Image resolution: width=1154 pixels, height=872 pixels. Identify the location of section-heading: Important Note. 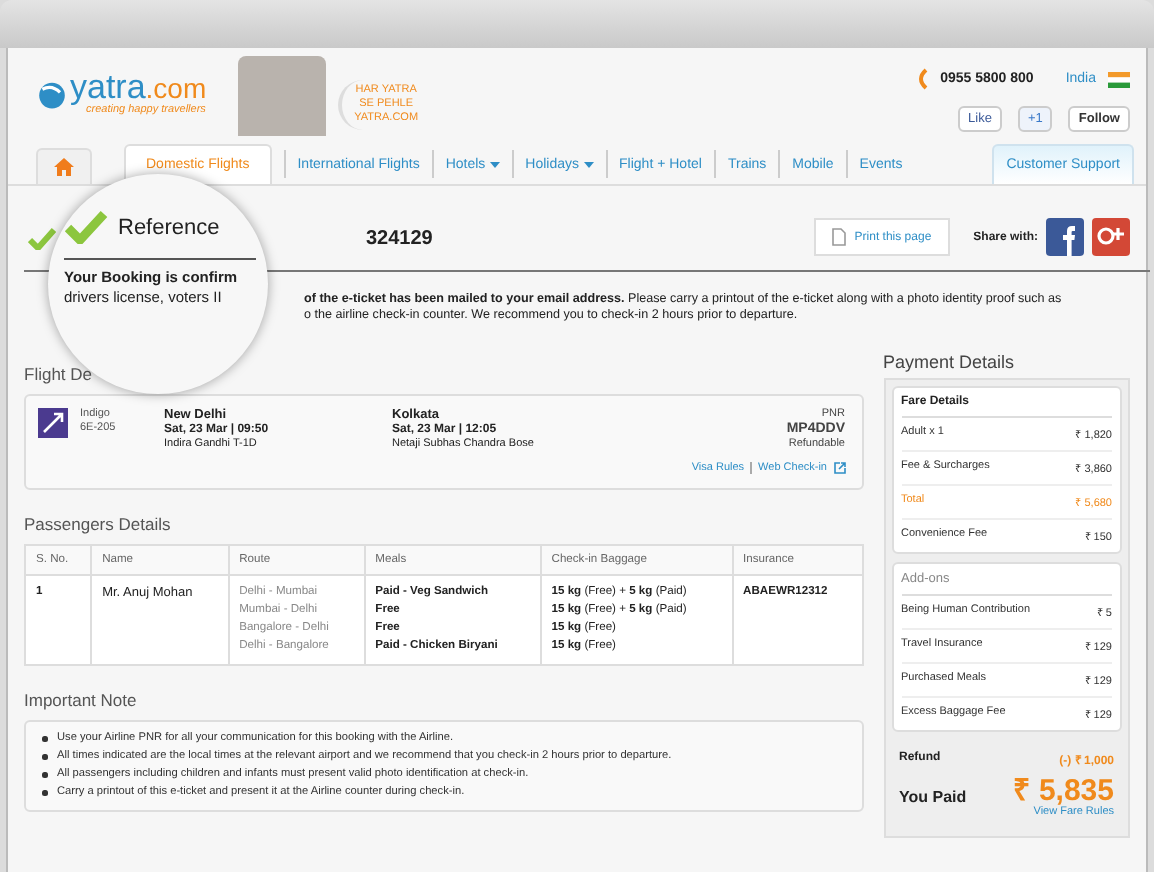
(81, 700).